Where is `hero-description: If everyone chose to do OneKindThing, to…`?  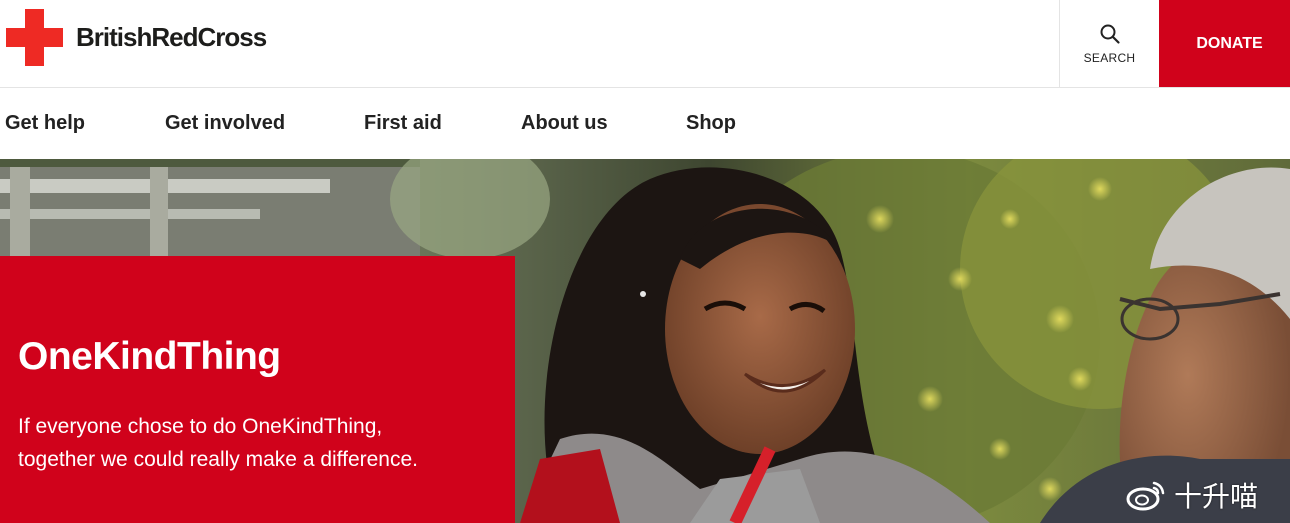 hero-description: If everyone chose to do OneKindThing, to… is located at coordinates (218, 443).